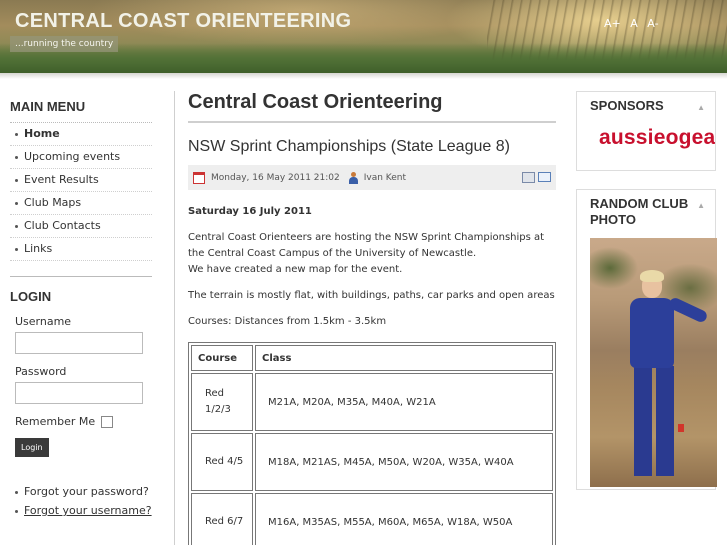  Describe the element at coordinates (222, 402) in the screenshot. I see `course-cell: Red 1/2/3` at that location.